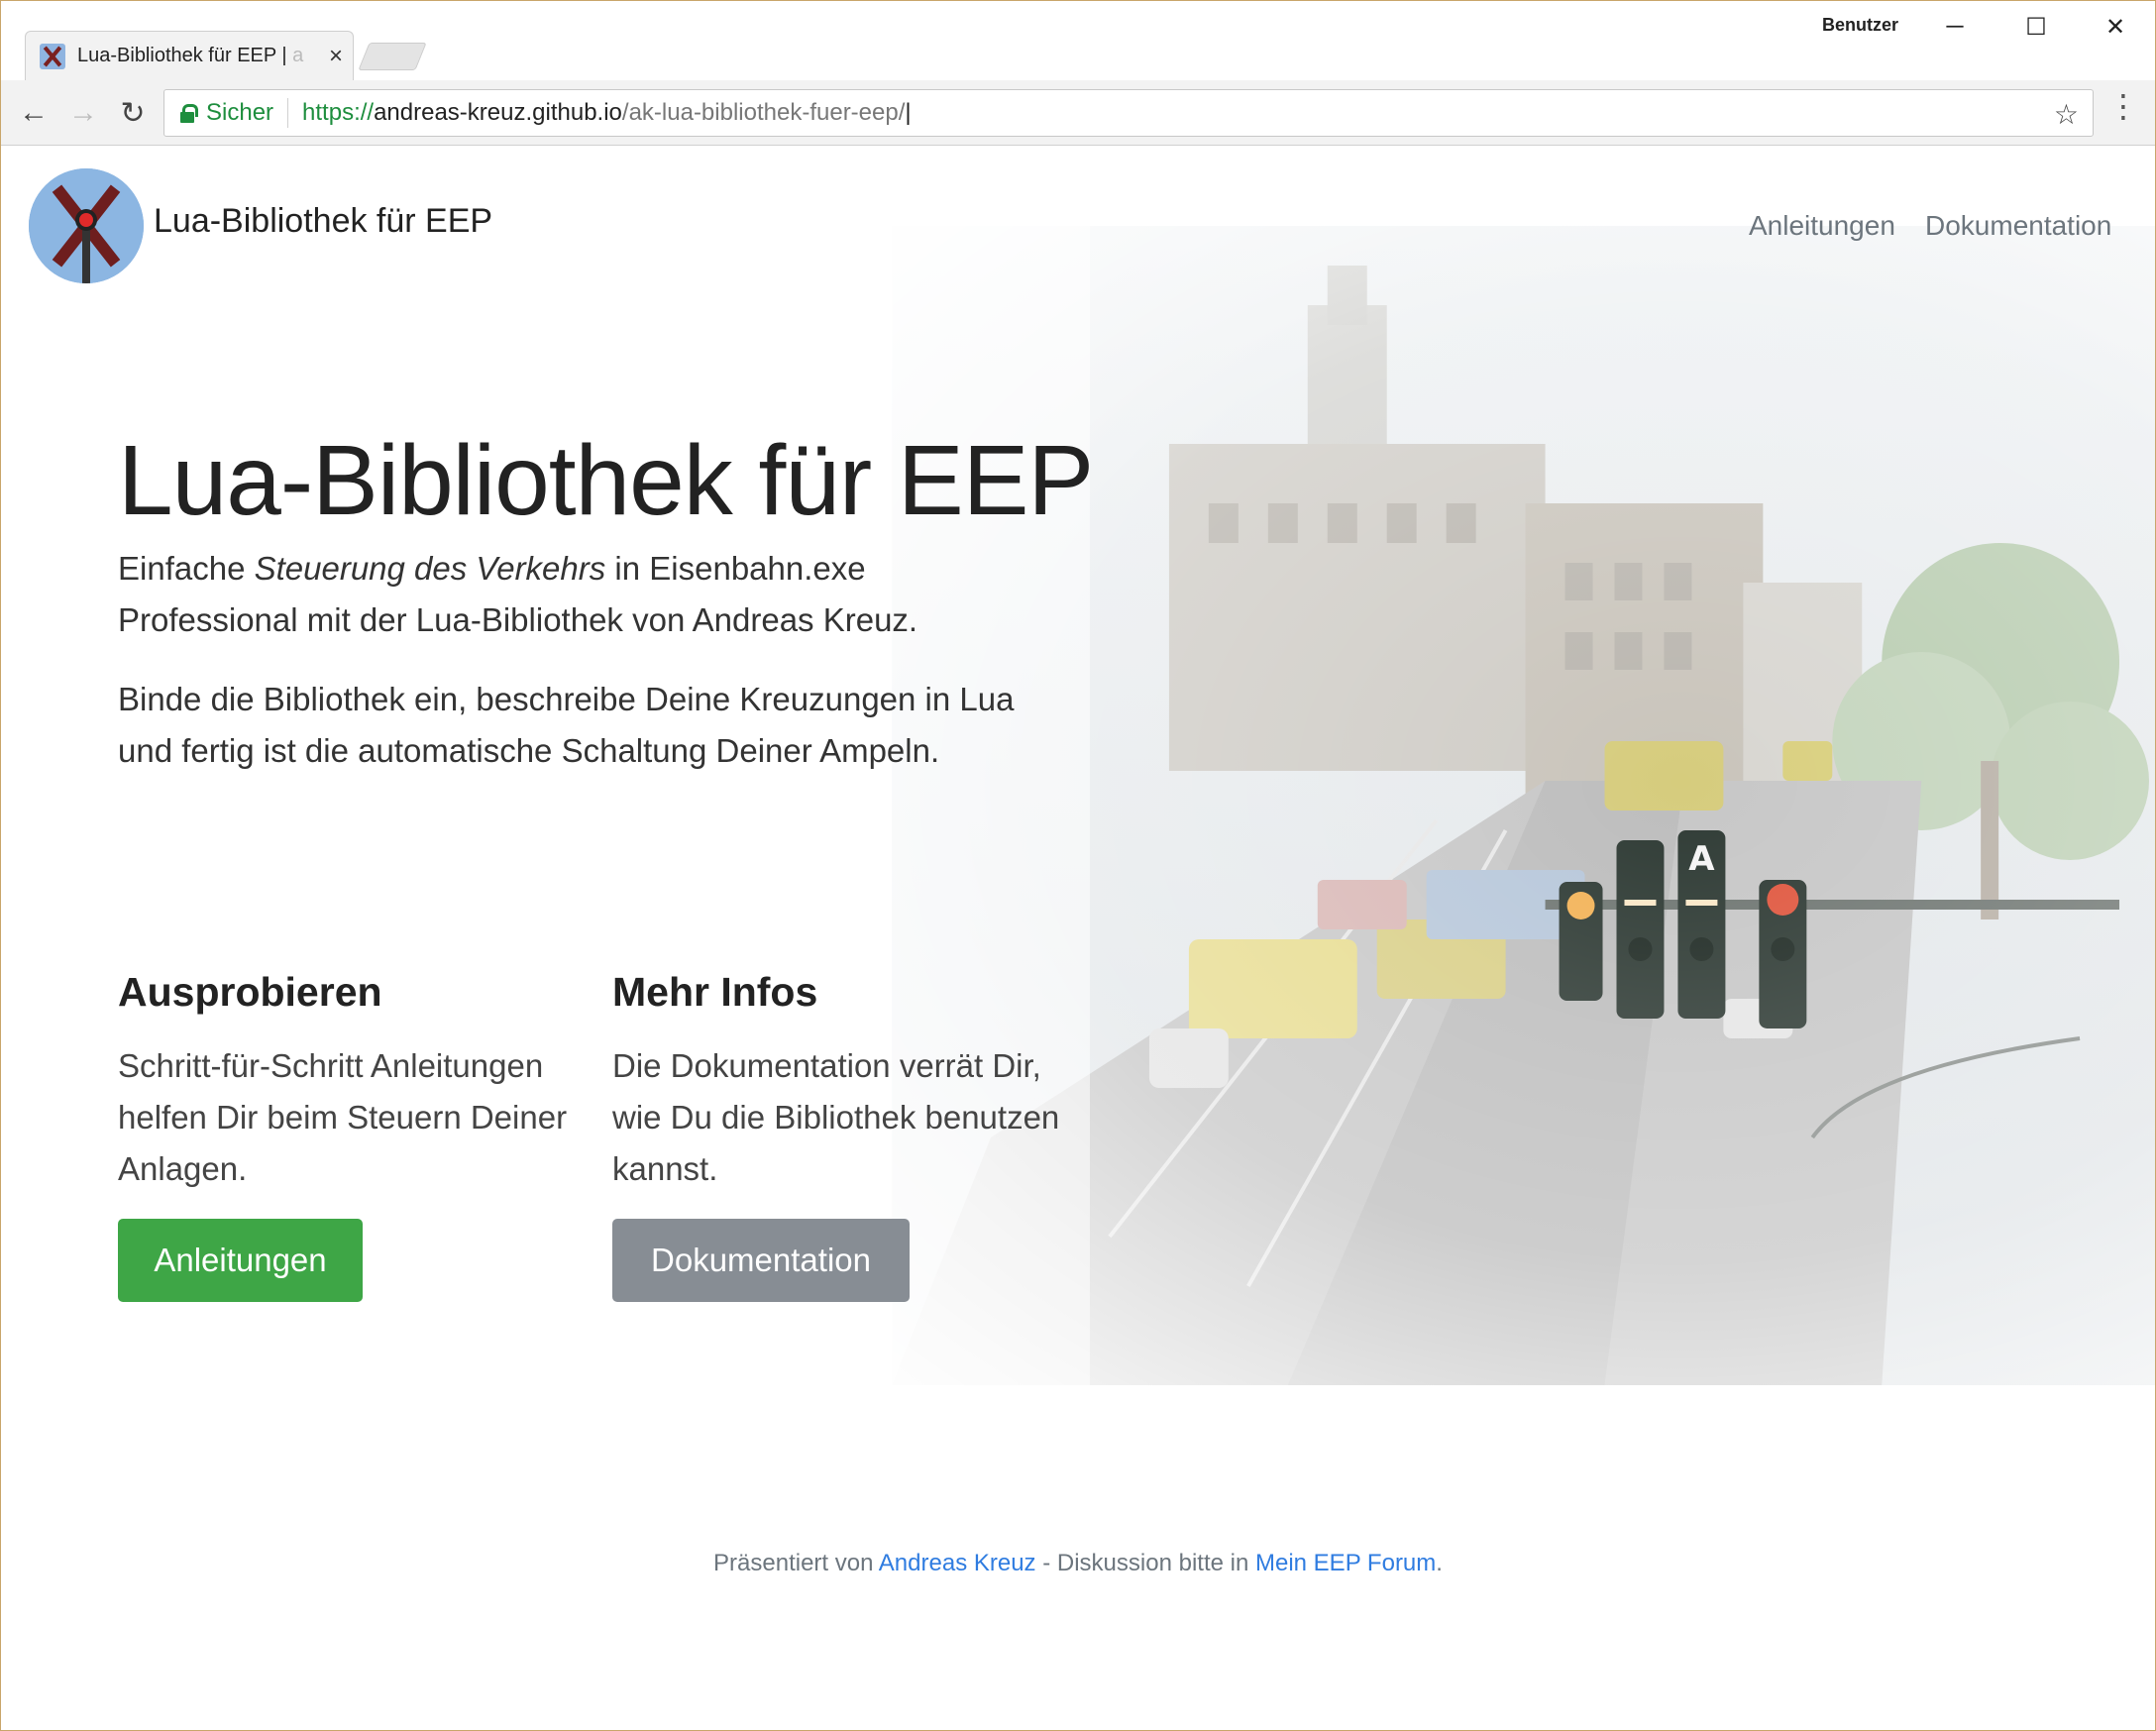  Describe the element at coordinates (796, 1563) in the screenshot. I see `footer-prefix: Präsentiert von` at that location.